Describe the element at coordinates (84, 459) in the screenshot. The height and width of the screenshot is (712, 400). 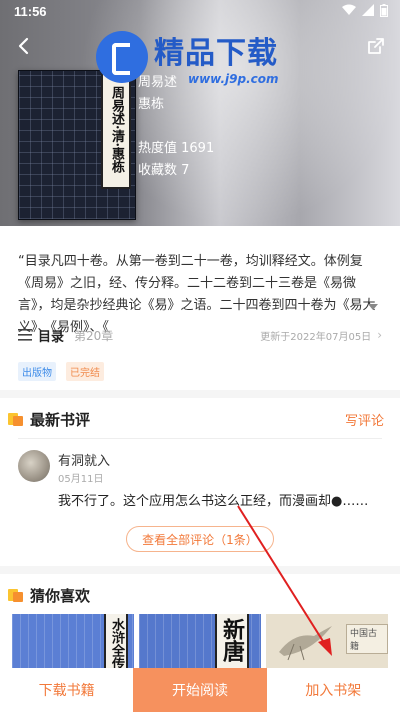
I see `review-username: 有洞就入` at that location.